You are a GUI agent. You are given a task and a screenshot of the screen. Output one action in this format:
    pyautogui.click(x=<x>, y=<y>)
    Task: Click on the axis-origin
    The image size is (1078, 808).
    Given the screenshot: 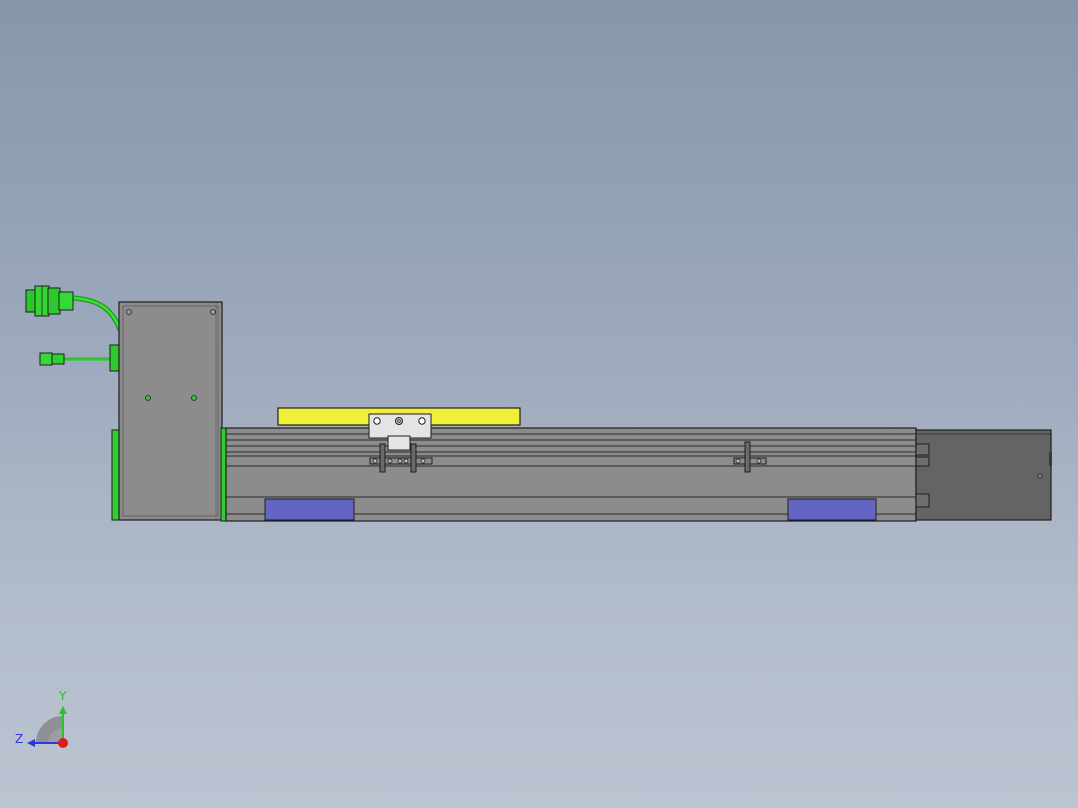 What is the action you would take?
    pyautogui.click(x=63, y=743)
    